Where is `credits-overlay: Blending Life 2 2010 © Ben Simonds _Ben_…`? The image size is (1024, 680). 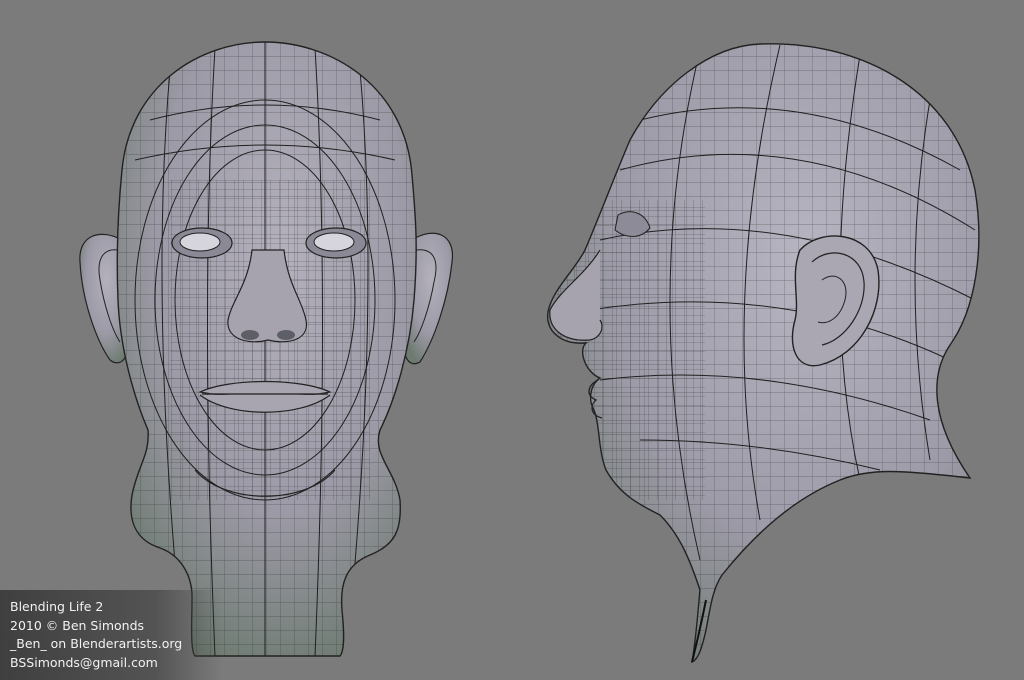
credits-overlay: Blending Life 2 2010 © Ben Simonds _Ben_… is located at coordinates (111, 635).